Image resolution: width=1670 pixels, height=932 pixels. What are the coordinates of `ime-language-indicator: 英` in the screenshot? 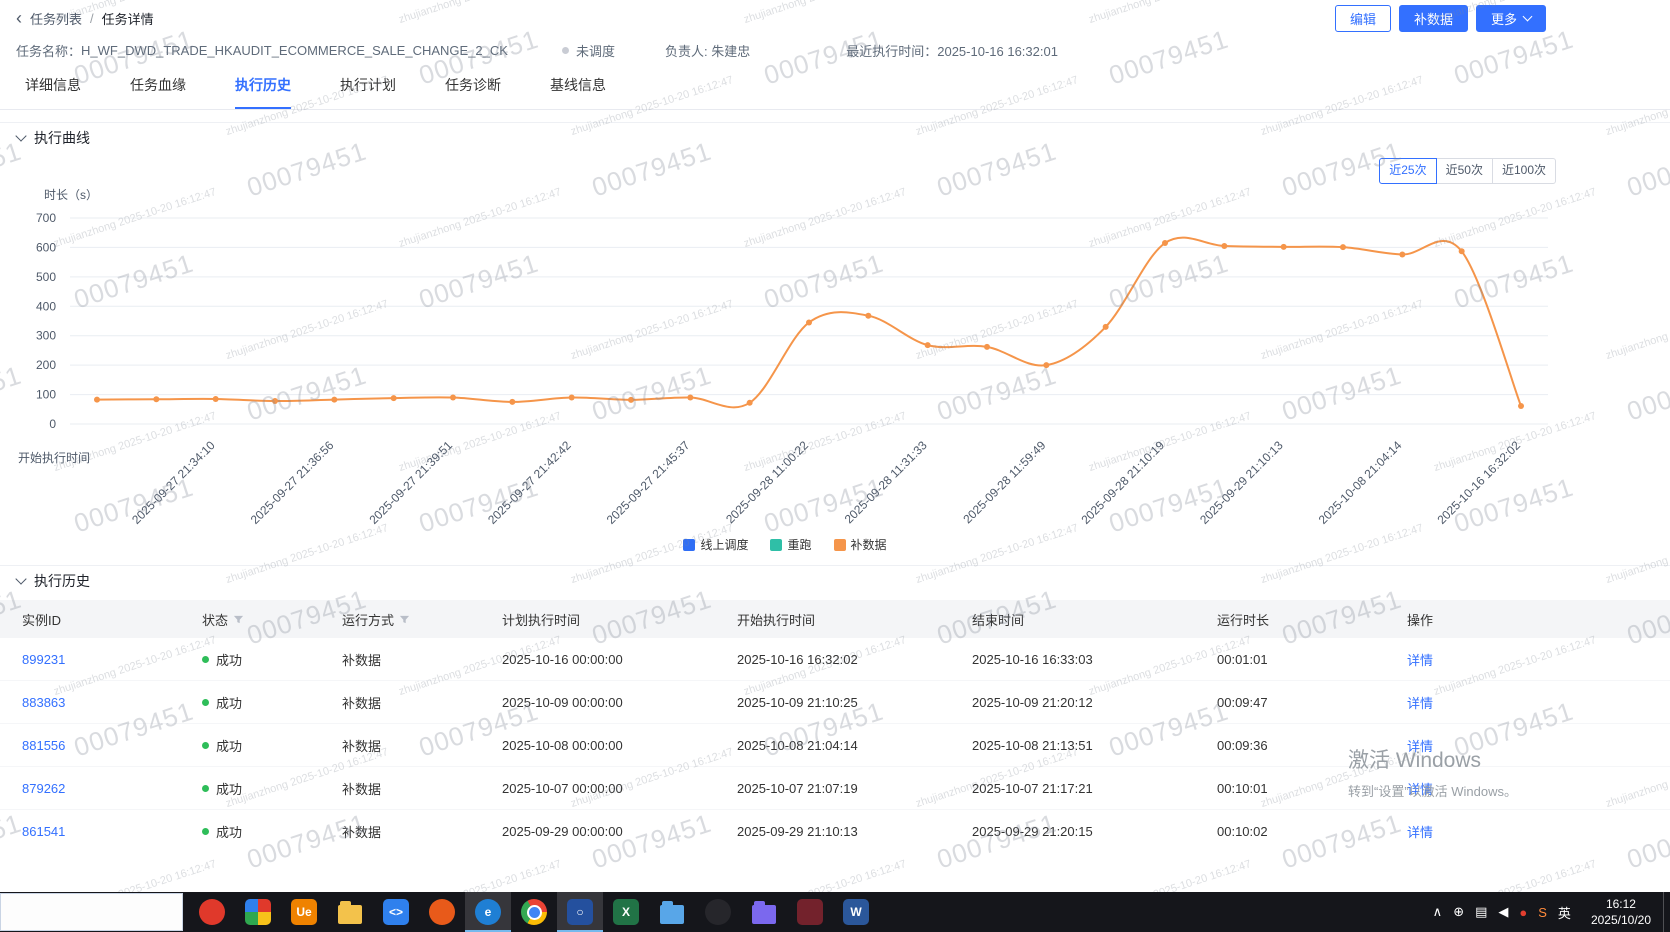 It's located at (1564, 912).